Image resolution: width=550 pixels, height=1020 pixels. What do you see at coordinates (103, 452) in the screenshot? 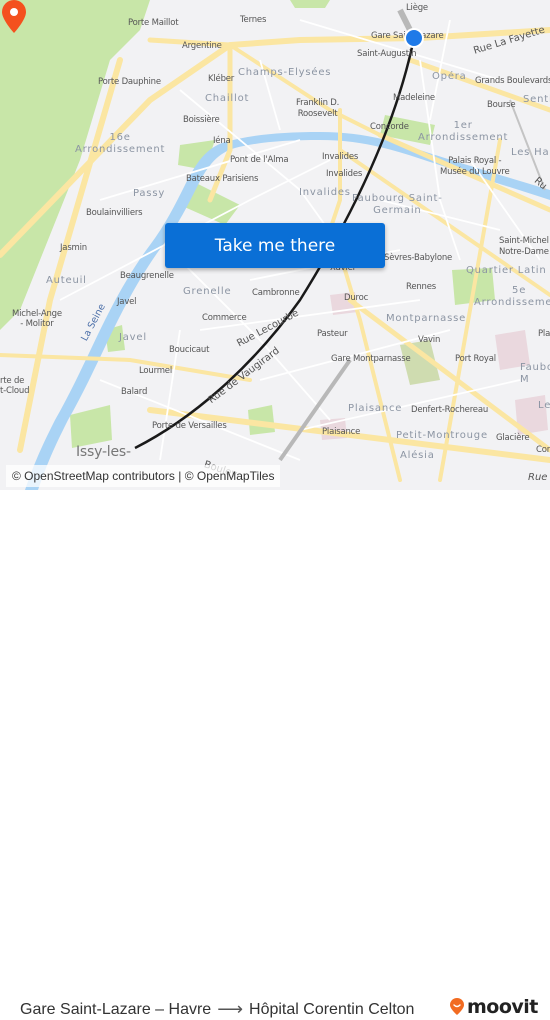
I see `label-issy: Issy-les-` at bounding box center [103, 452].